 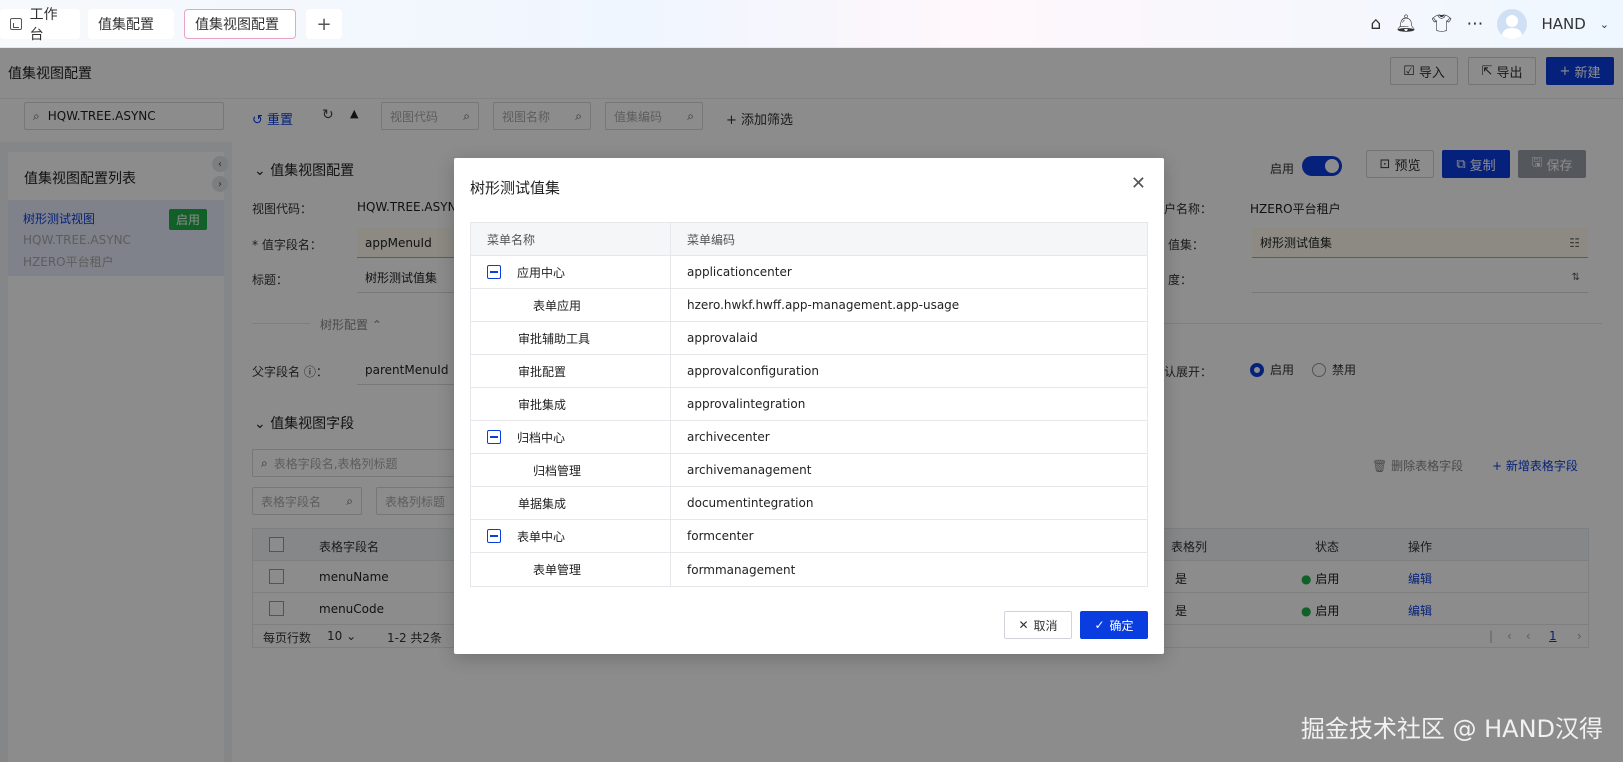 I want to click on tab-valueset-config: 值集配置, so click(x=131, y=24).